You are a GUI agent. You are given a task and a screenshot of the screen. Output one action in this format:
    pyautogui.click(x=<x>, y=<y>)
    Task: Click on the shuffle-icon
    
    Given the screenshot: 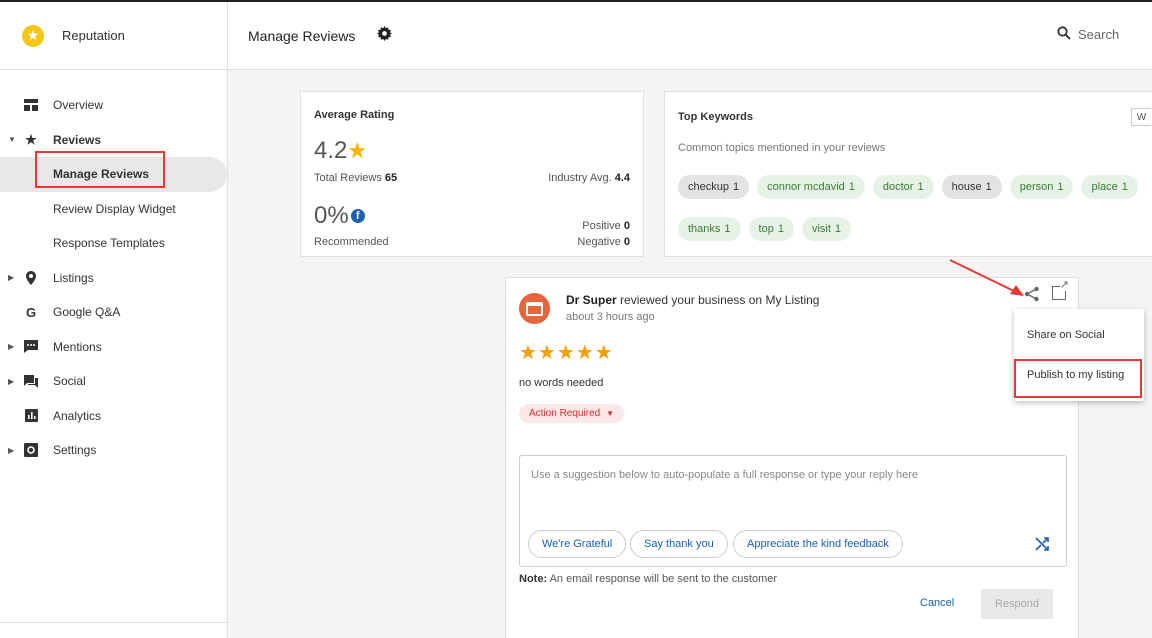 What is the action you would take?
    pyautogui.click(x=1042, y=545)
    